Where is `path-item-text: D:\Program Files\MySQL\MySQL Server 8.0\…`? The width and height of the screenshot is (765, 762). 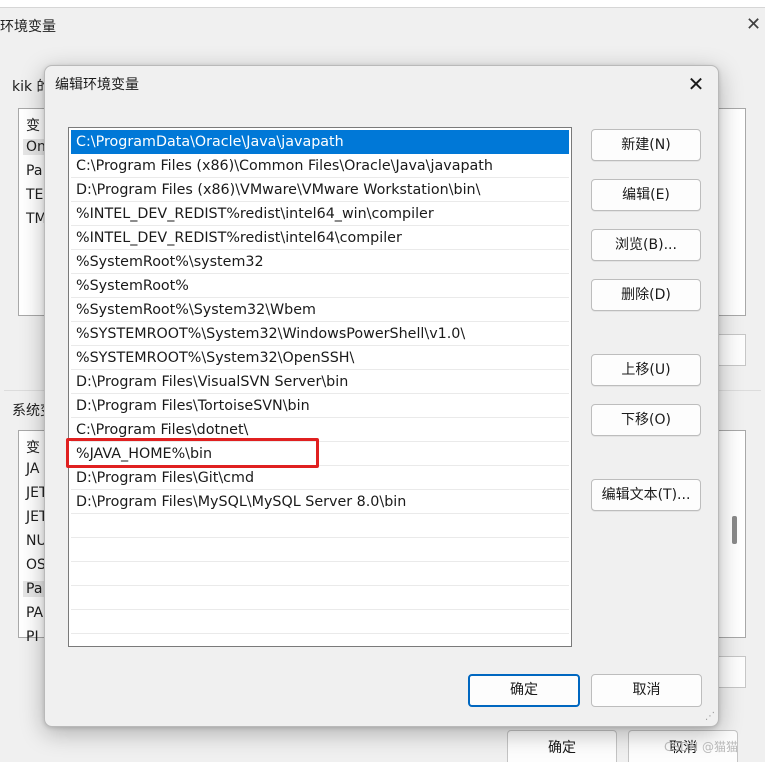 path-item-text: D:\Program Files\MySQL\MySQL Server 8.0\… is located at coordinates (241, 502).